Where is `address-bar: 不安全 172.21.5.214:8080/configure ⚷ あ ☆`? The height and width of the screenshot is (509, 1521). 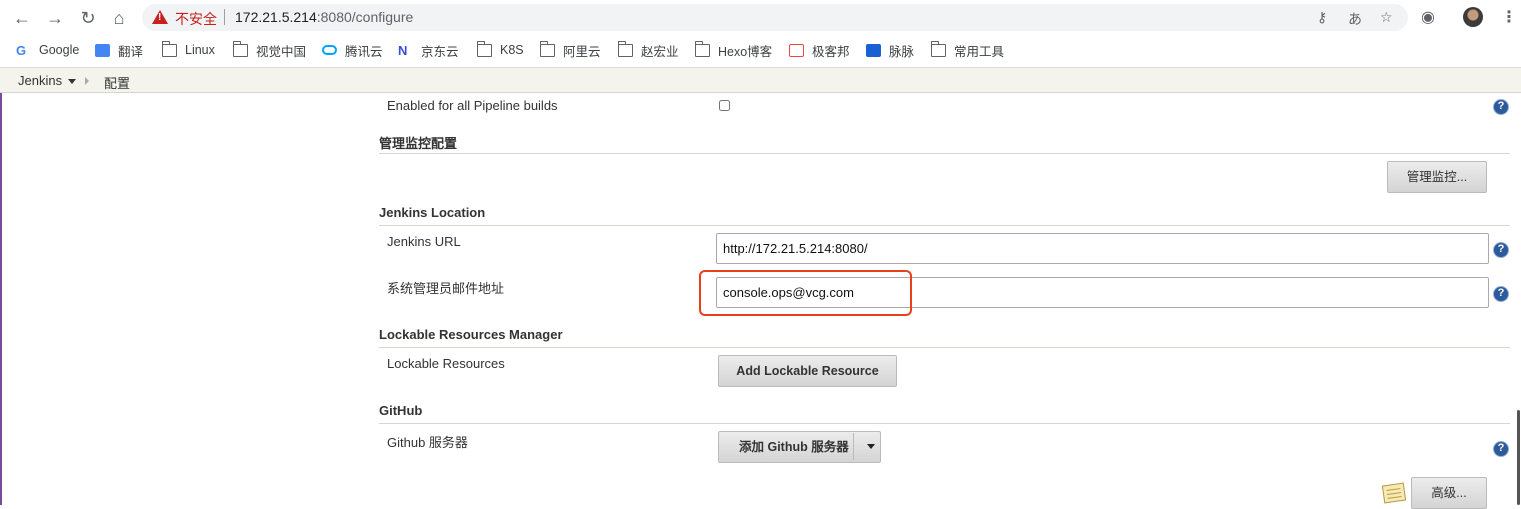
address-bar: 不安全 172.21.5.214:8080/configure ⚷ あ ☆ is located at coordinates (775, 17).